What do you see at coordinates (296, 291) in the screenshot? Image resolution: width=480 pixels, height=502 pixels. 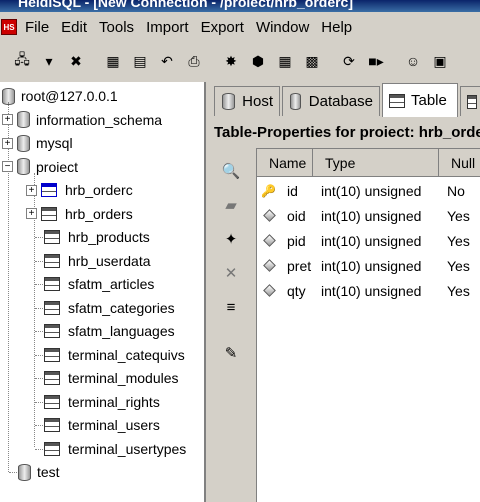 I see `field-name: qty` at bounding box center [296, 291].